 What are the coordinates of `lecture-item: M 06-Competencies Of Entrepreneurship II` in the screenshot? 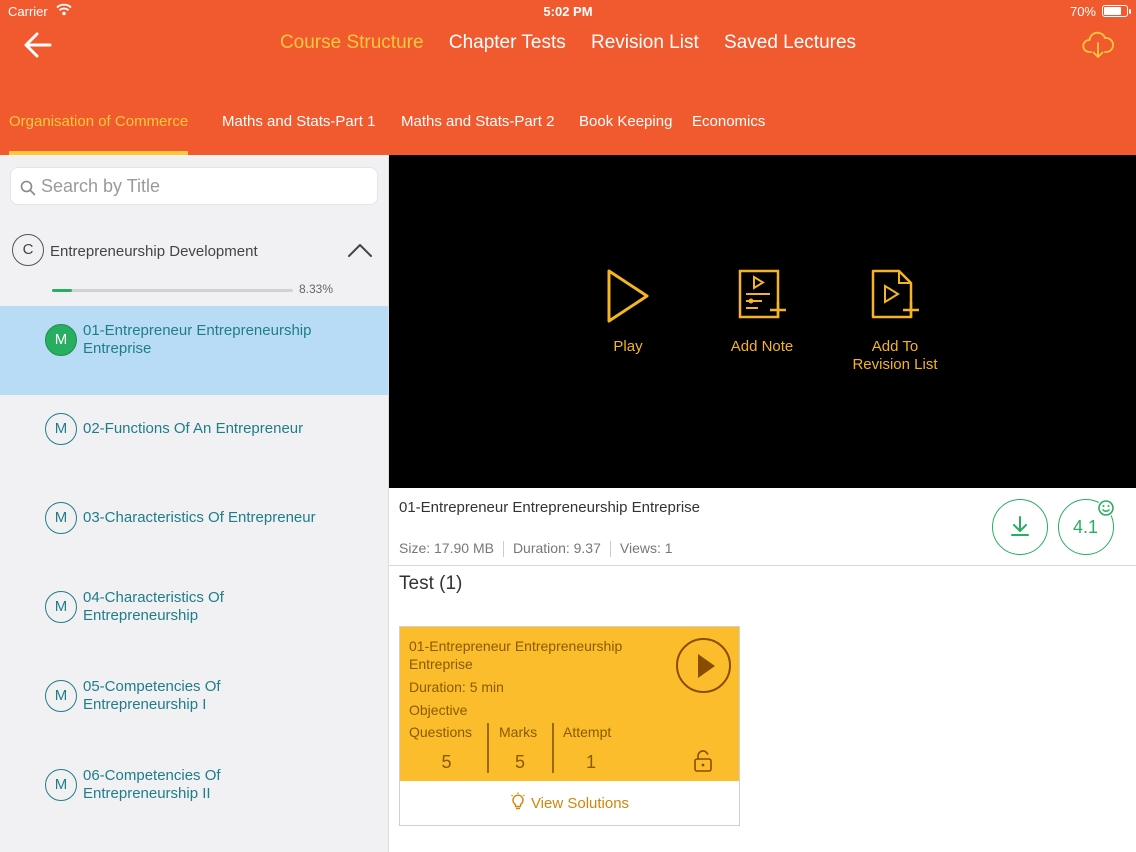 It's located at (194, 795).